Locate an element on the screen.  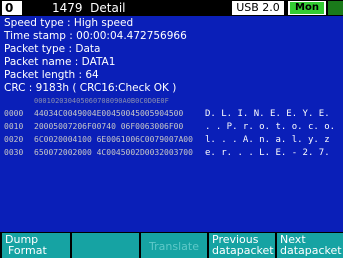
row-hex: 44034C0049004E00450045005904500 is located at coordinates (109, 113).